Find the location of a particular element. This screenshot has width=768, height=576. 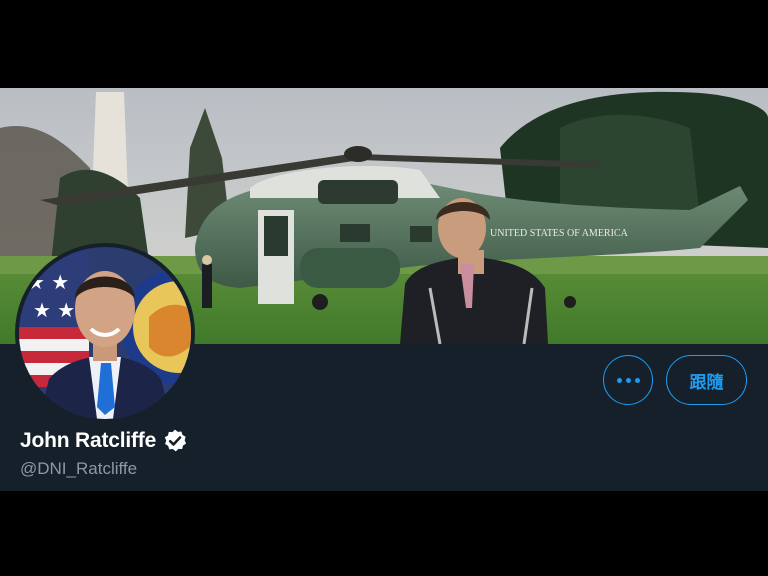

avatar: ★ ★ ★ ★ is located at coordinates (105, 333).